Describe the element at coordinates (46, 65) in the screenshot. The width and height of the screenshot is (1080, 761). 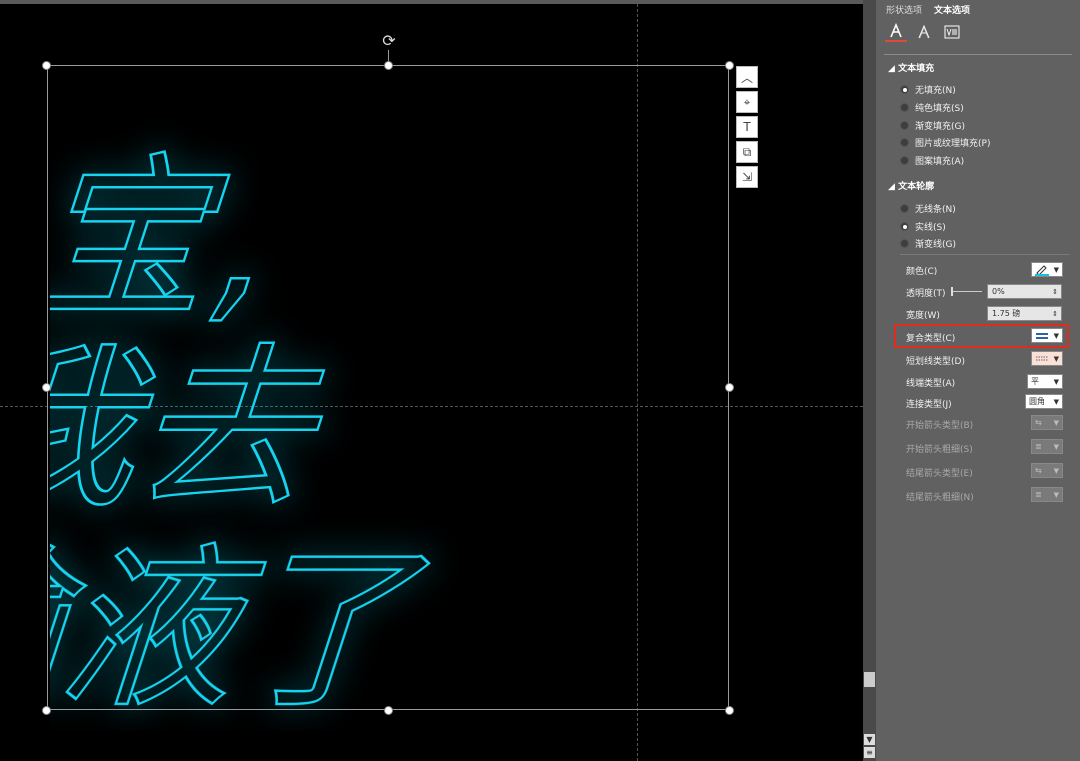
I see `resize-handle-top-left` at that location.